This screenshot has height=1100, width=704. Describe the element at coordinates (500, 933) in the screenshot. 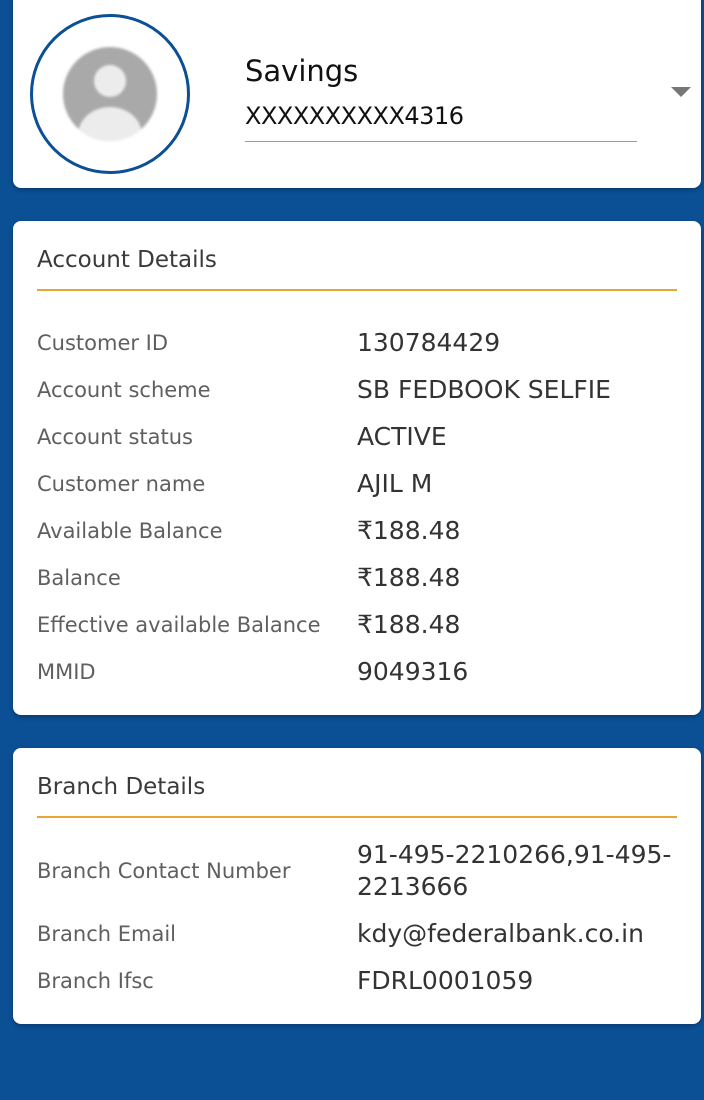

I see `branch-email-value: kdy@federalbank.co.in` at that location.